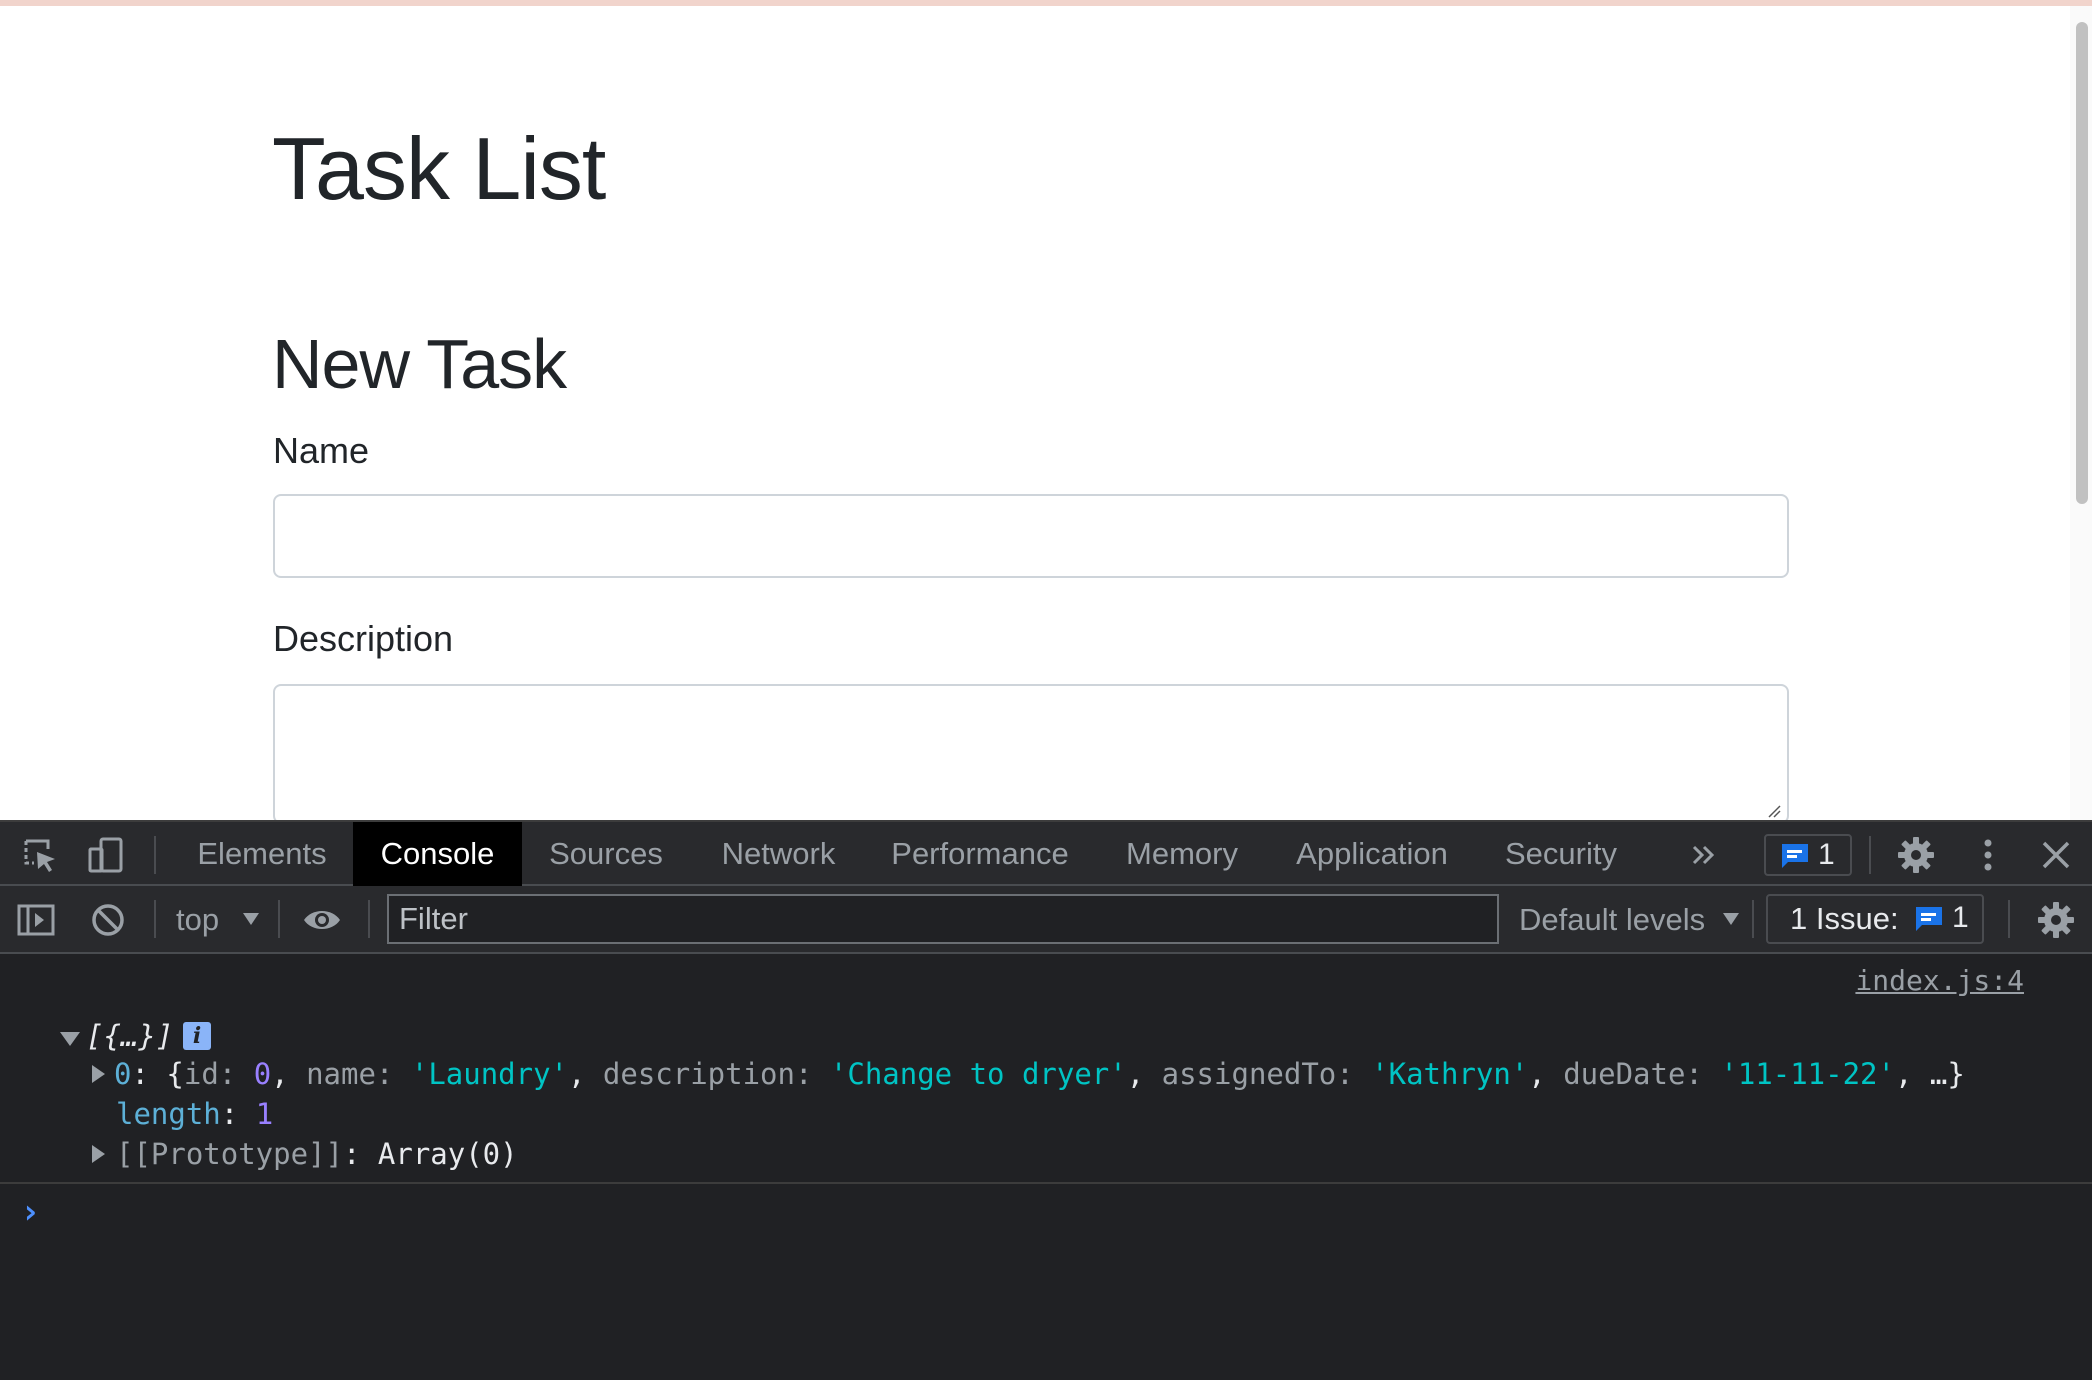 The image size is (2092, 1380). Describe the element at coordinates (1031, 536) in the screenshot. I see `name-input` at that location.